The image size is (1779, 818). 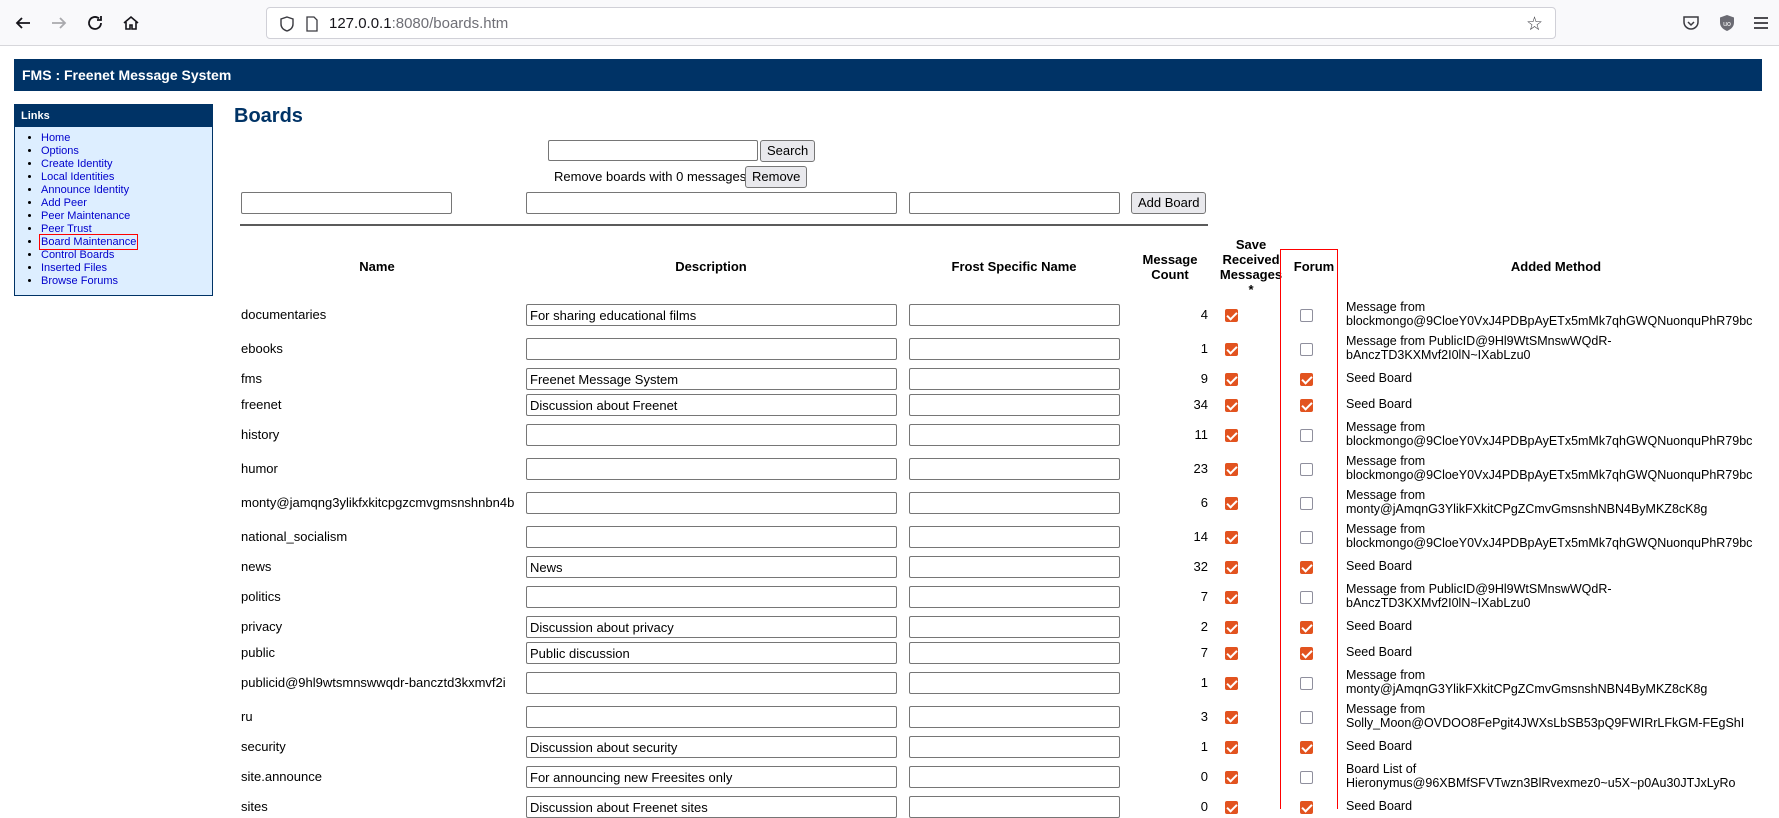 What do you see at coordinates (77, 255) in the screenshot?
I see `link-control-boards: Control Boards` at bounding box center [77, 255].